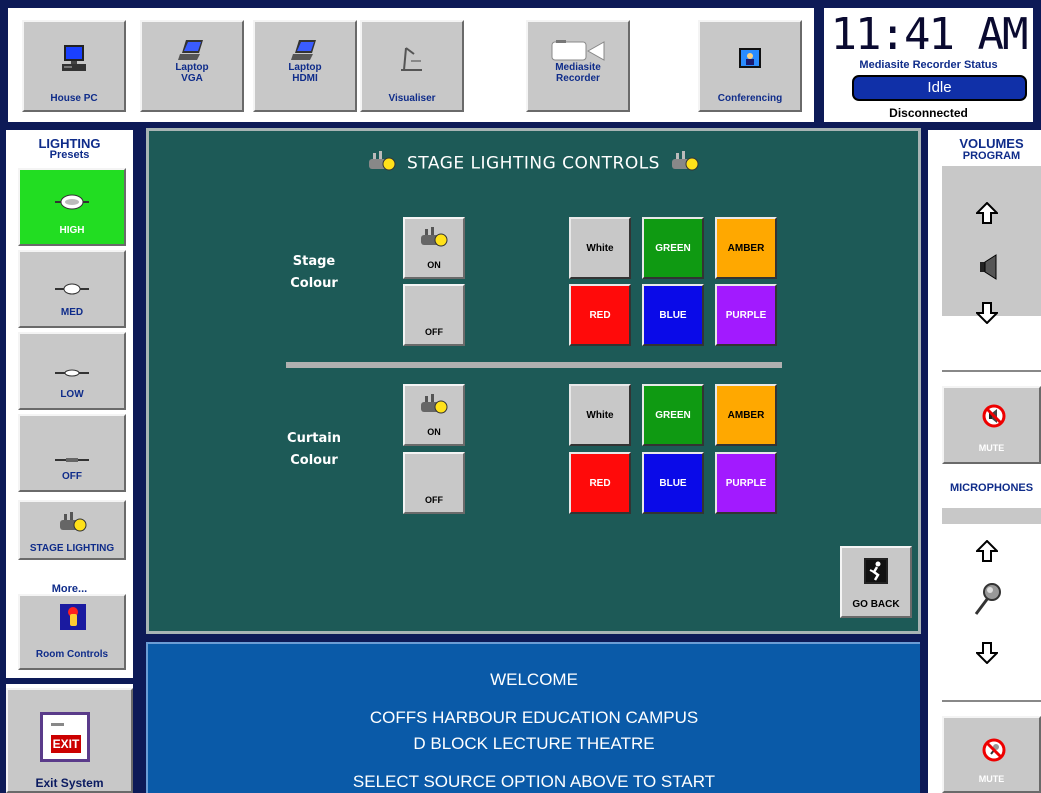  What do you see at coordinates (72, 371) in the screenshot?
I see `preset-low-button: LOW` at bounding box center [72, 371].